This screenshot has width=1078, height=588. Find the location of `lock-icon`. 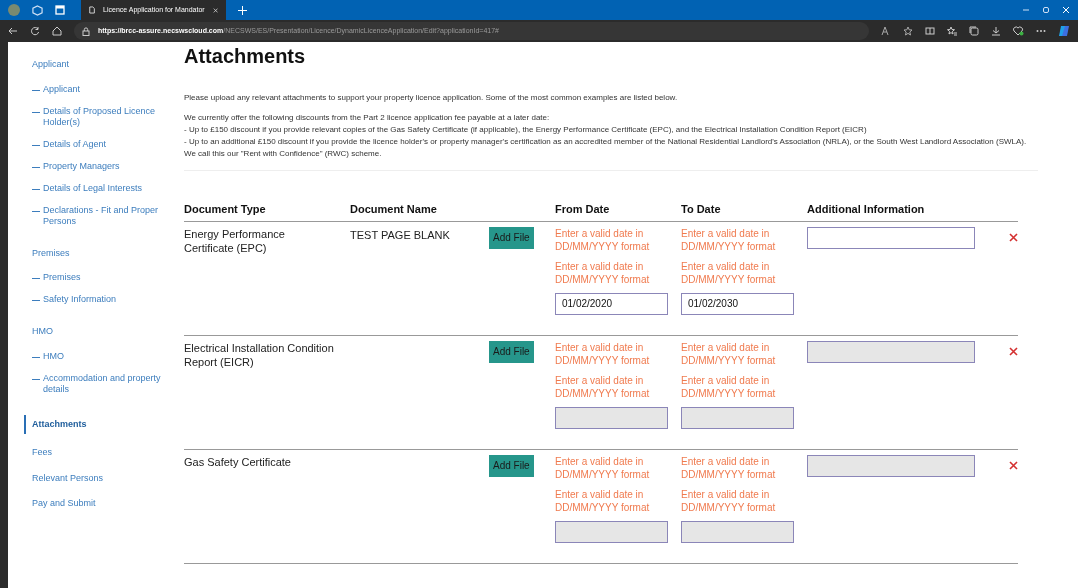

lock-icon is located at coordinates (86, 31).